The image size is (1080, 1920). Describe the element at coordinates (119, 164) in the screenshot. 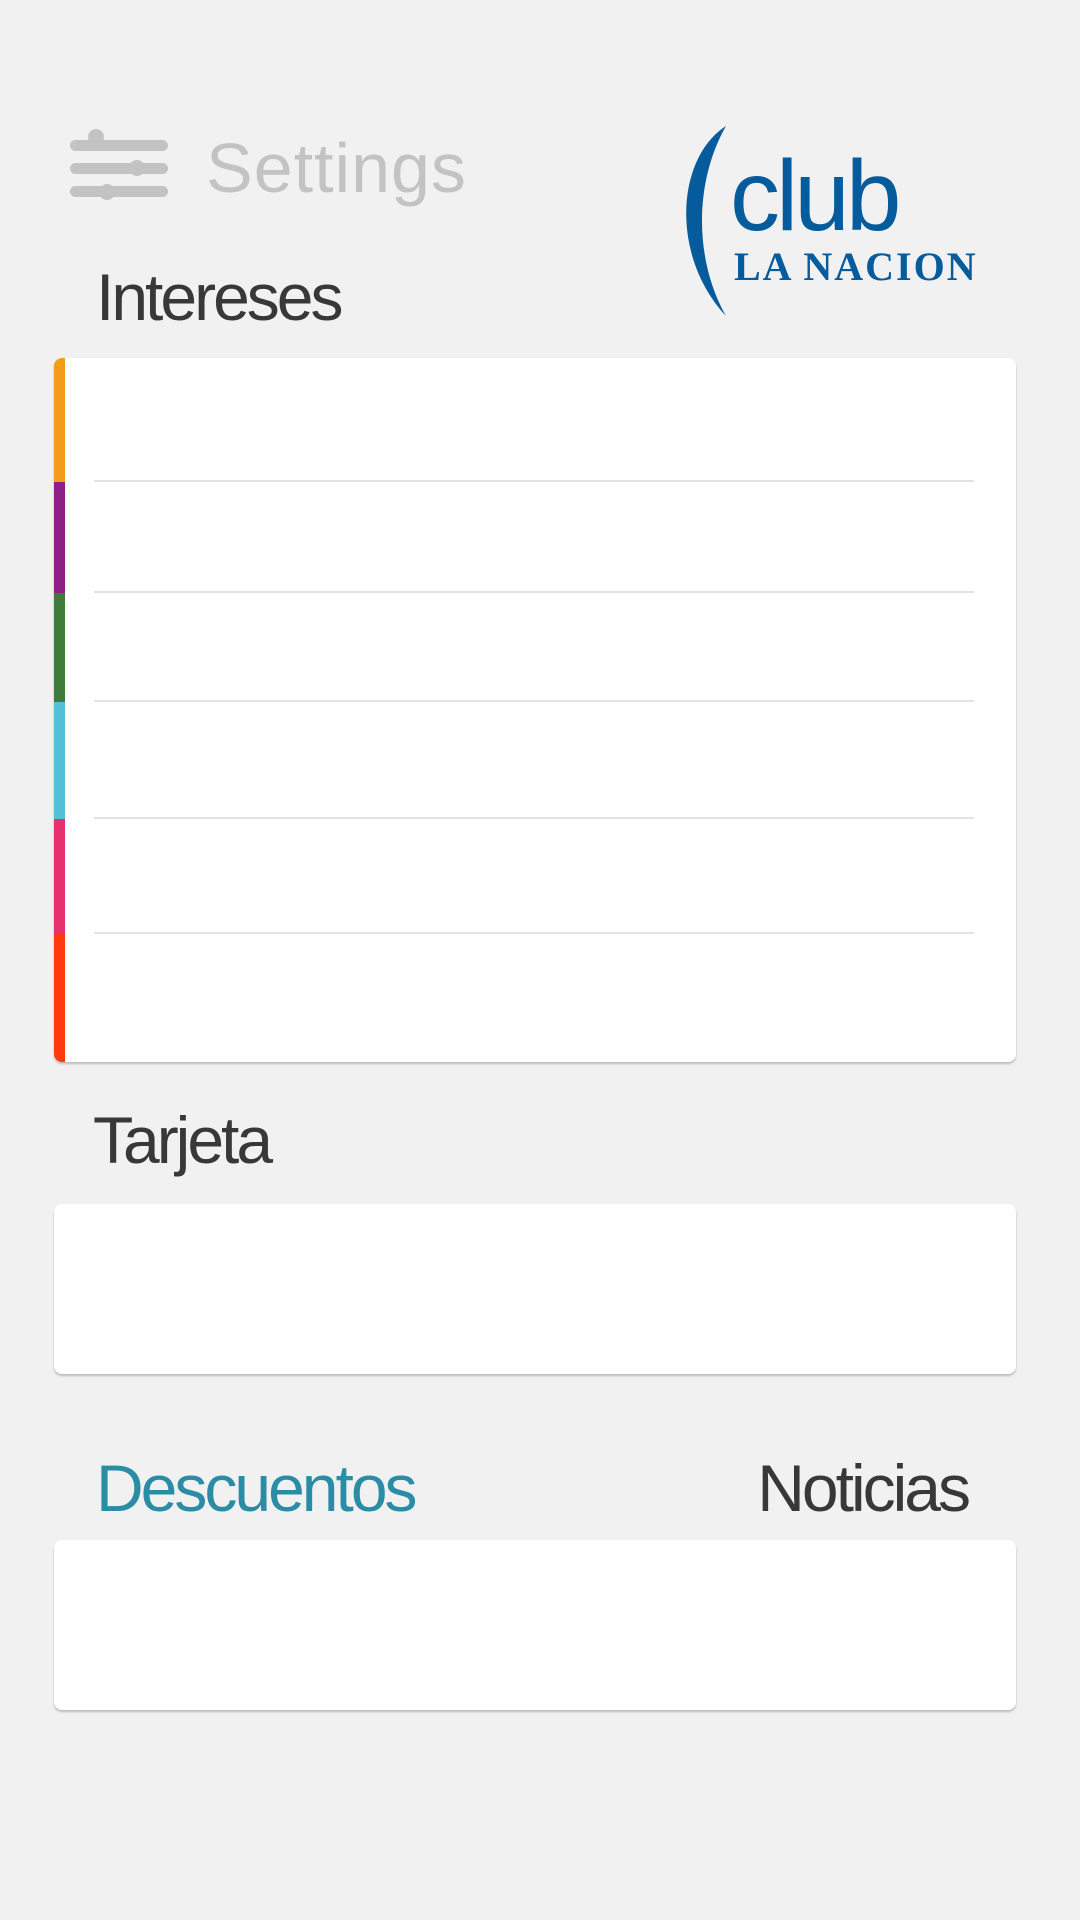

I see `sliders-icon` at that location.